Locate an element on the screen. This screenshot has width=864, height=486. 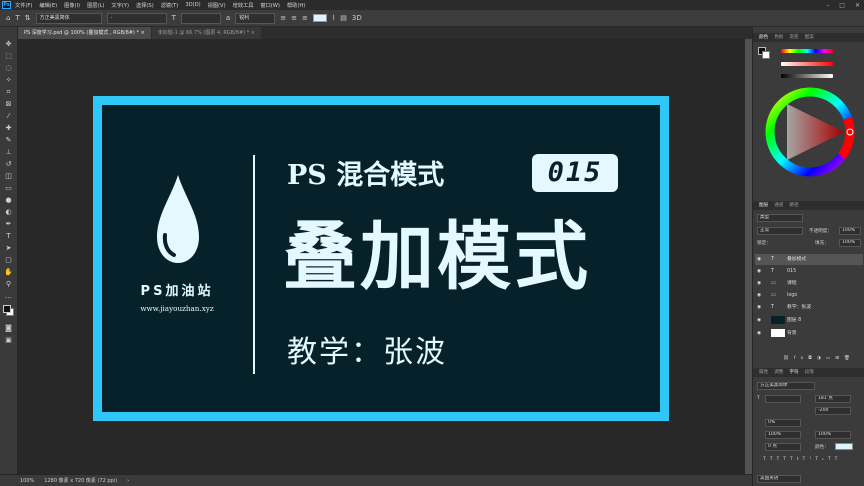
horizontal-scale-field: 100% is located at coordinates (833, 435).